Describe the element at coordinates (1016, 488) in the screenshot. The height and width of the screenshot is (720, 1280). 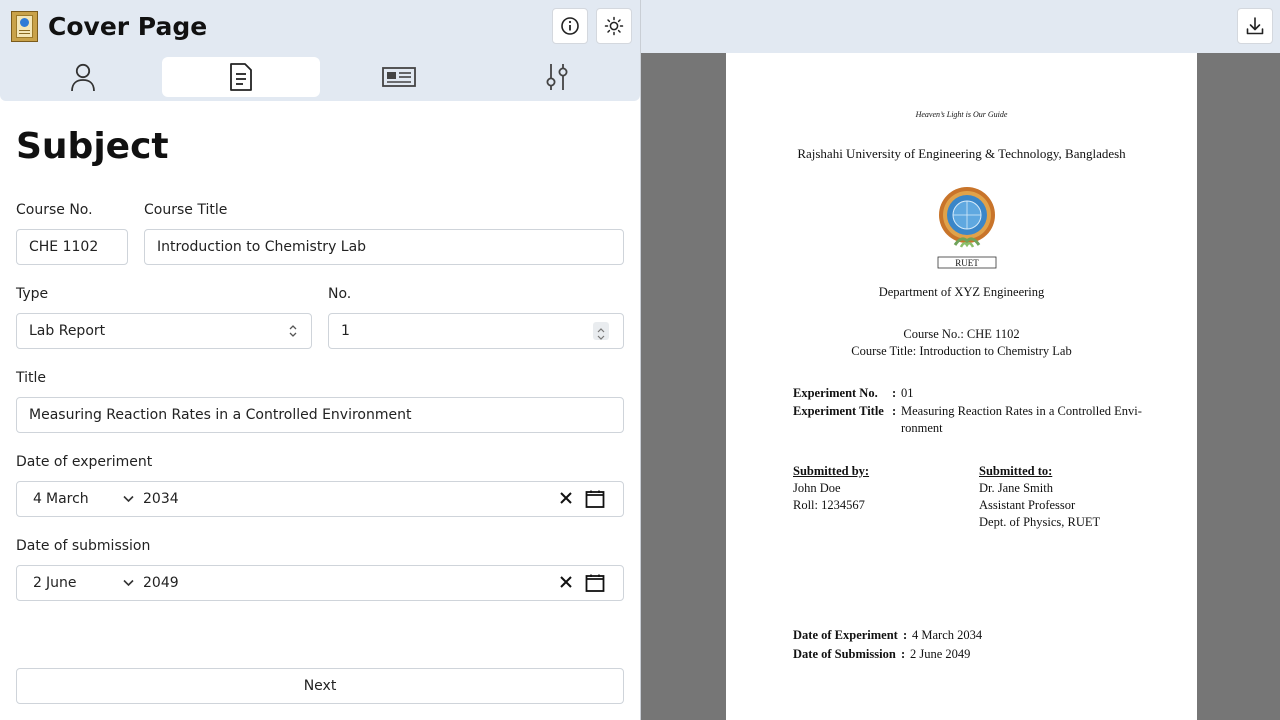
I see `preview-submitted-to-name: Dr. Jane Smith` at that location.